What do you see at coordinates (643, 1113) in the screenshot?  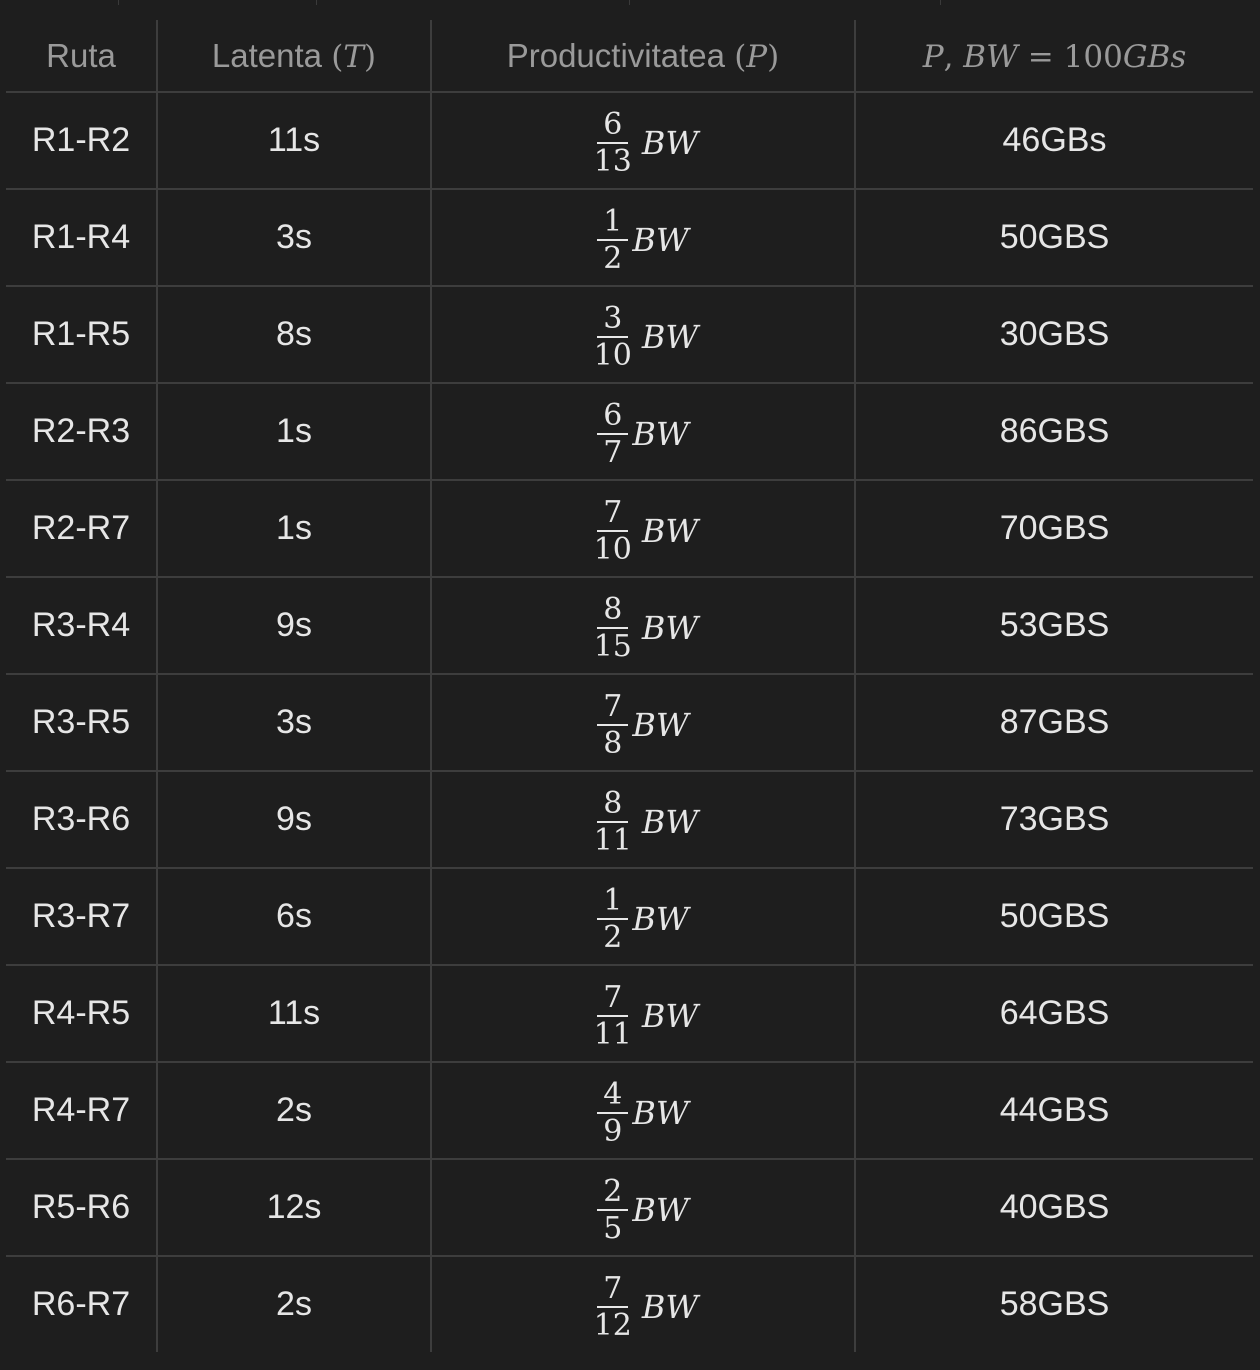 I see `throughput-formula: 4 9 BW` at bounding box center [643, 1113].